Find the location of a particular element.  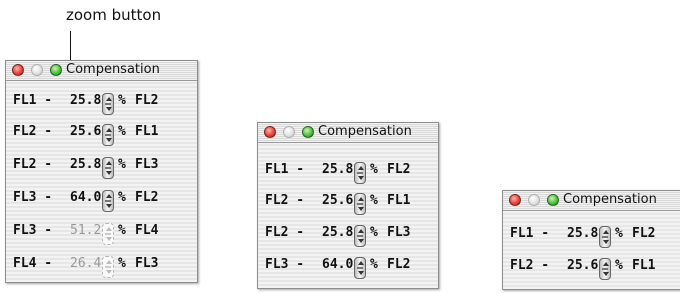

compensation-value: 26.4 is located at coordinates (86, 263).